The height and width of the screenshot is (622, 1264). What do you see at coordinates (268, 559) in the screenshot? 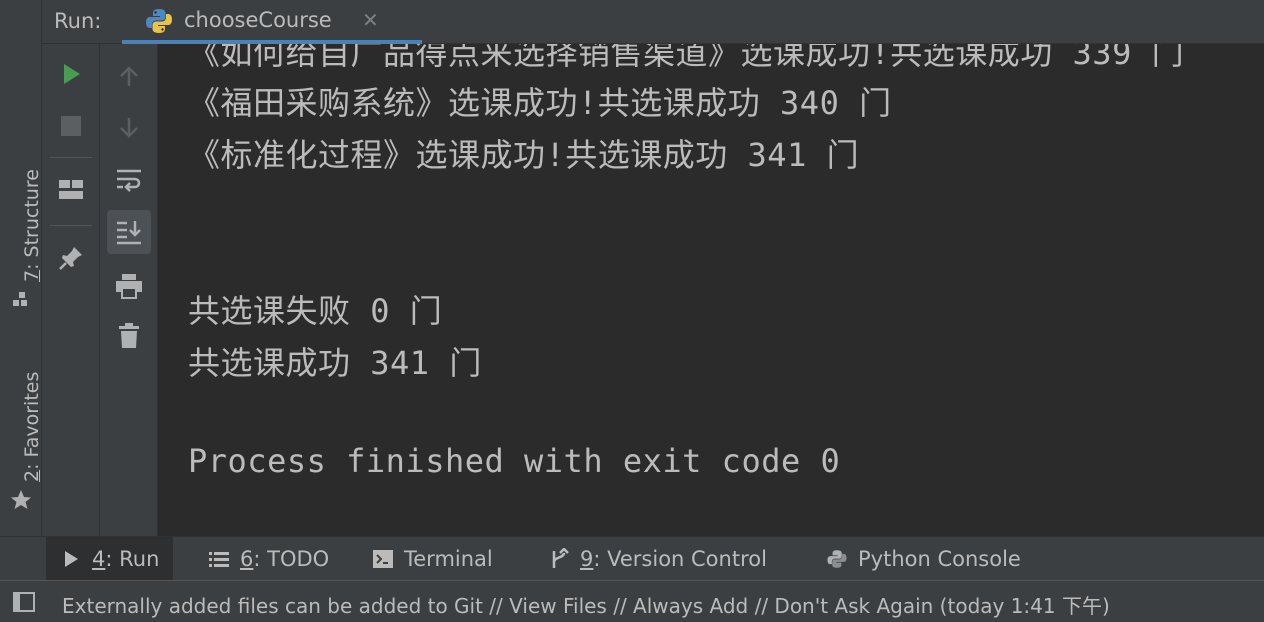
I see `tab-todo: 6: TODO` at bounding box center [268, 559].